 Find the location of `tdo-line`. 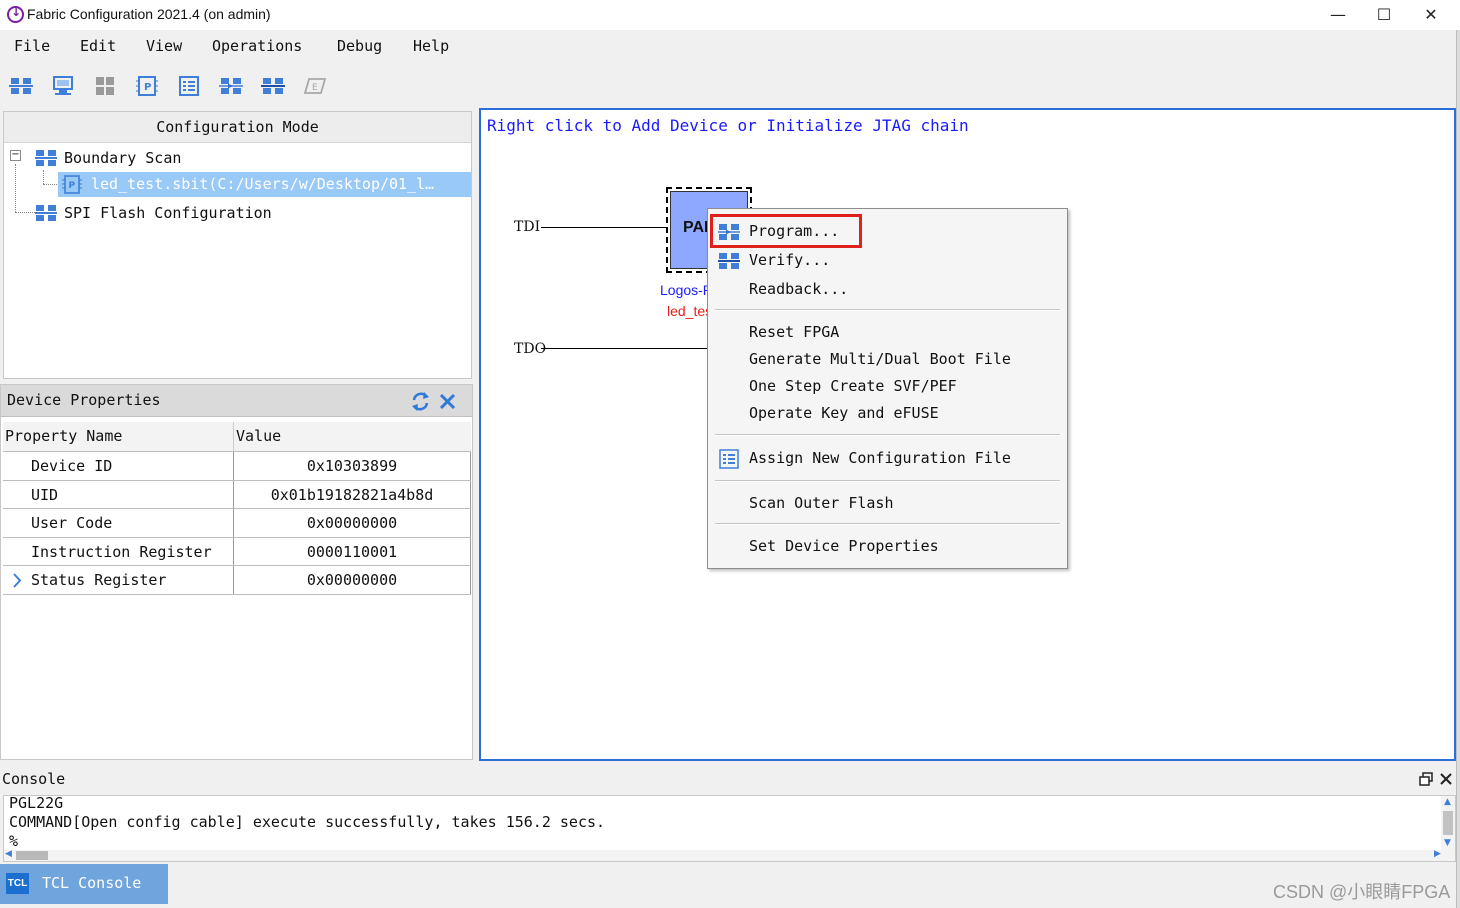

tdo-line is located at coordinates (625, 348).